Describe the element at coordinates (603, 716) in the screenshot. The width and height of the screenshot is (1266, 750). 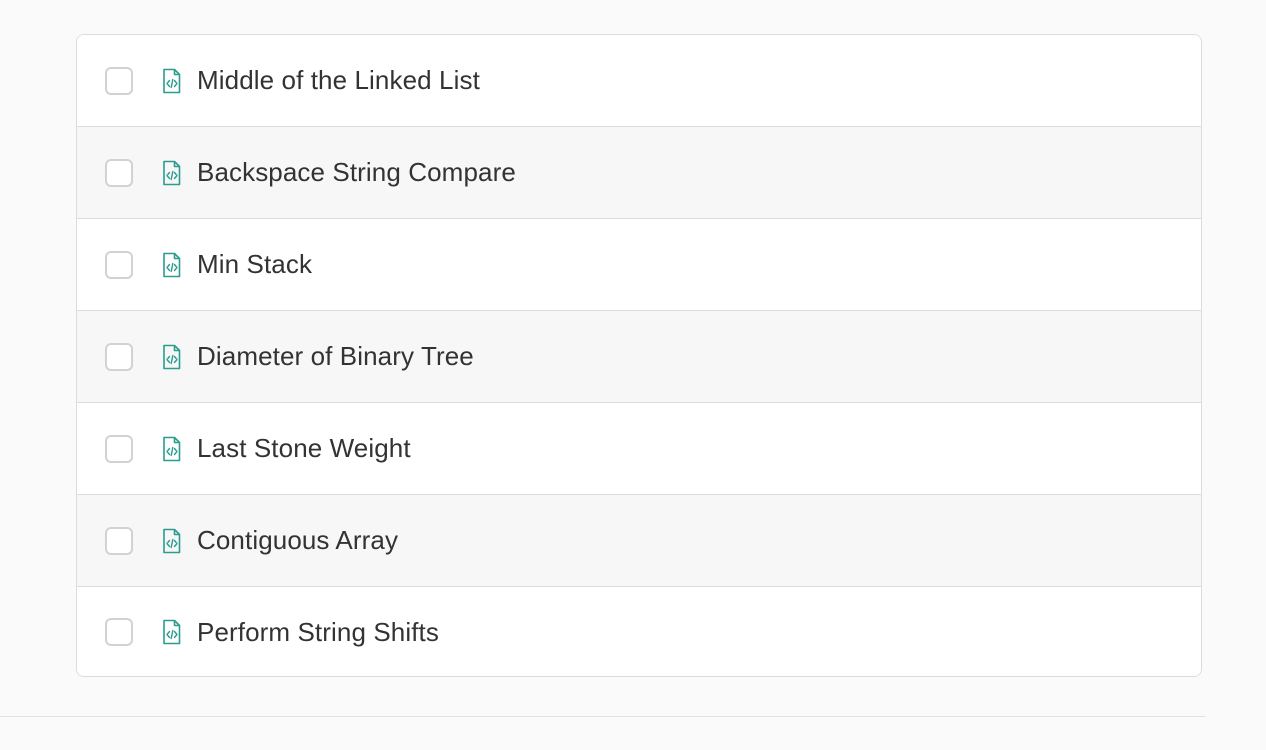
I see `divider` at that location.